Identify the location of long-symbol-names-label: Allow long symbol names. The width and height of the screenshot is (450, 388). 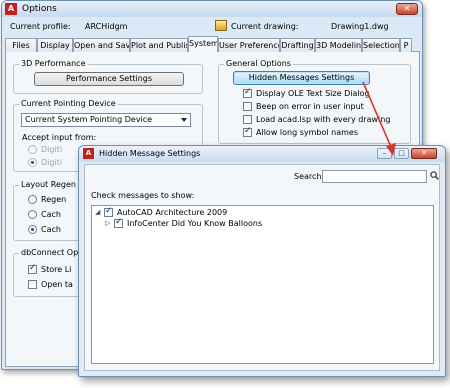
(307, 132).